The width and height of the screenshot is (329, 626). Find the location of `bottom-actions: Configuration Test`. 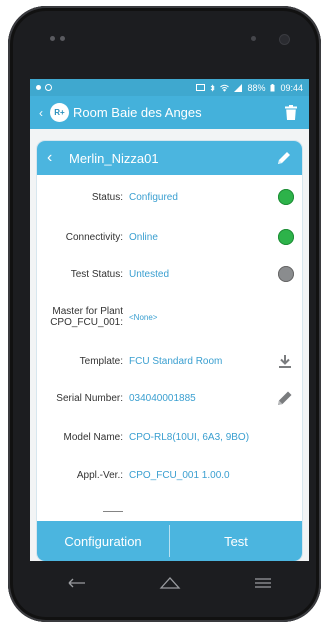

bottom-actions: Configuration Test is located at coordinates (169, 541).